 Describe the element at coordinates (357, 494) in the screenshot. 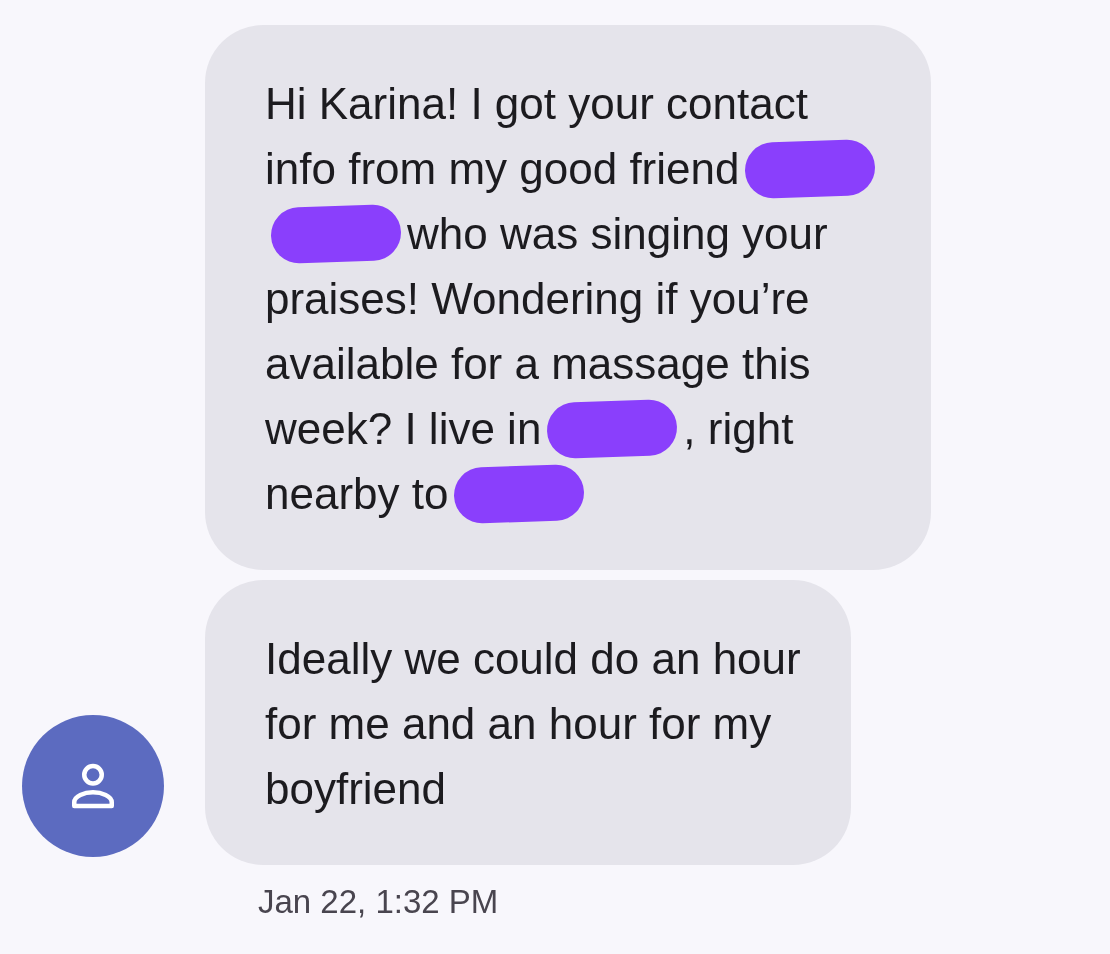

I see `message-text: nearby to` at that location.